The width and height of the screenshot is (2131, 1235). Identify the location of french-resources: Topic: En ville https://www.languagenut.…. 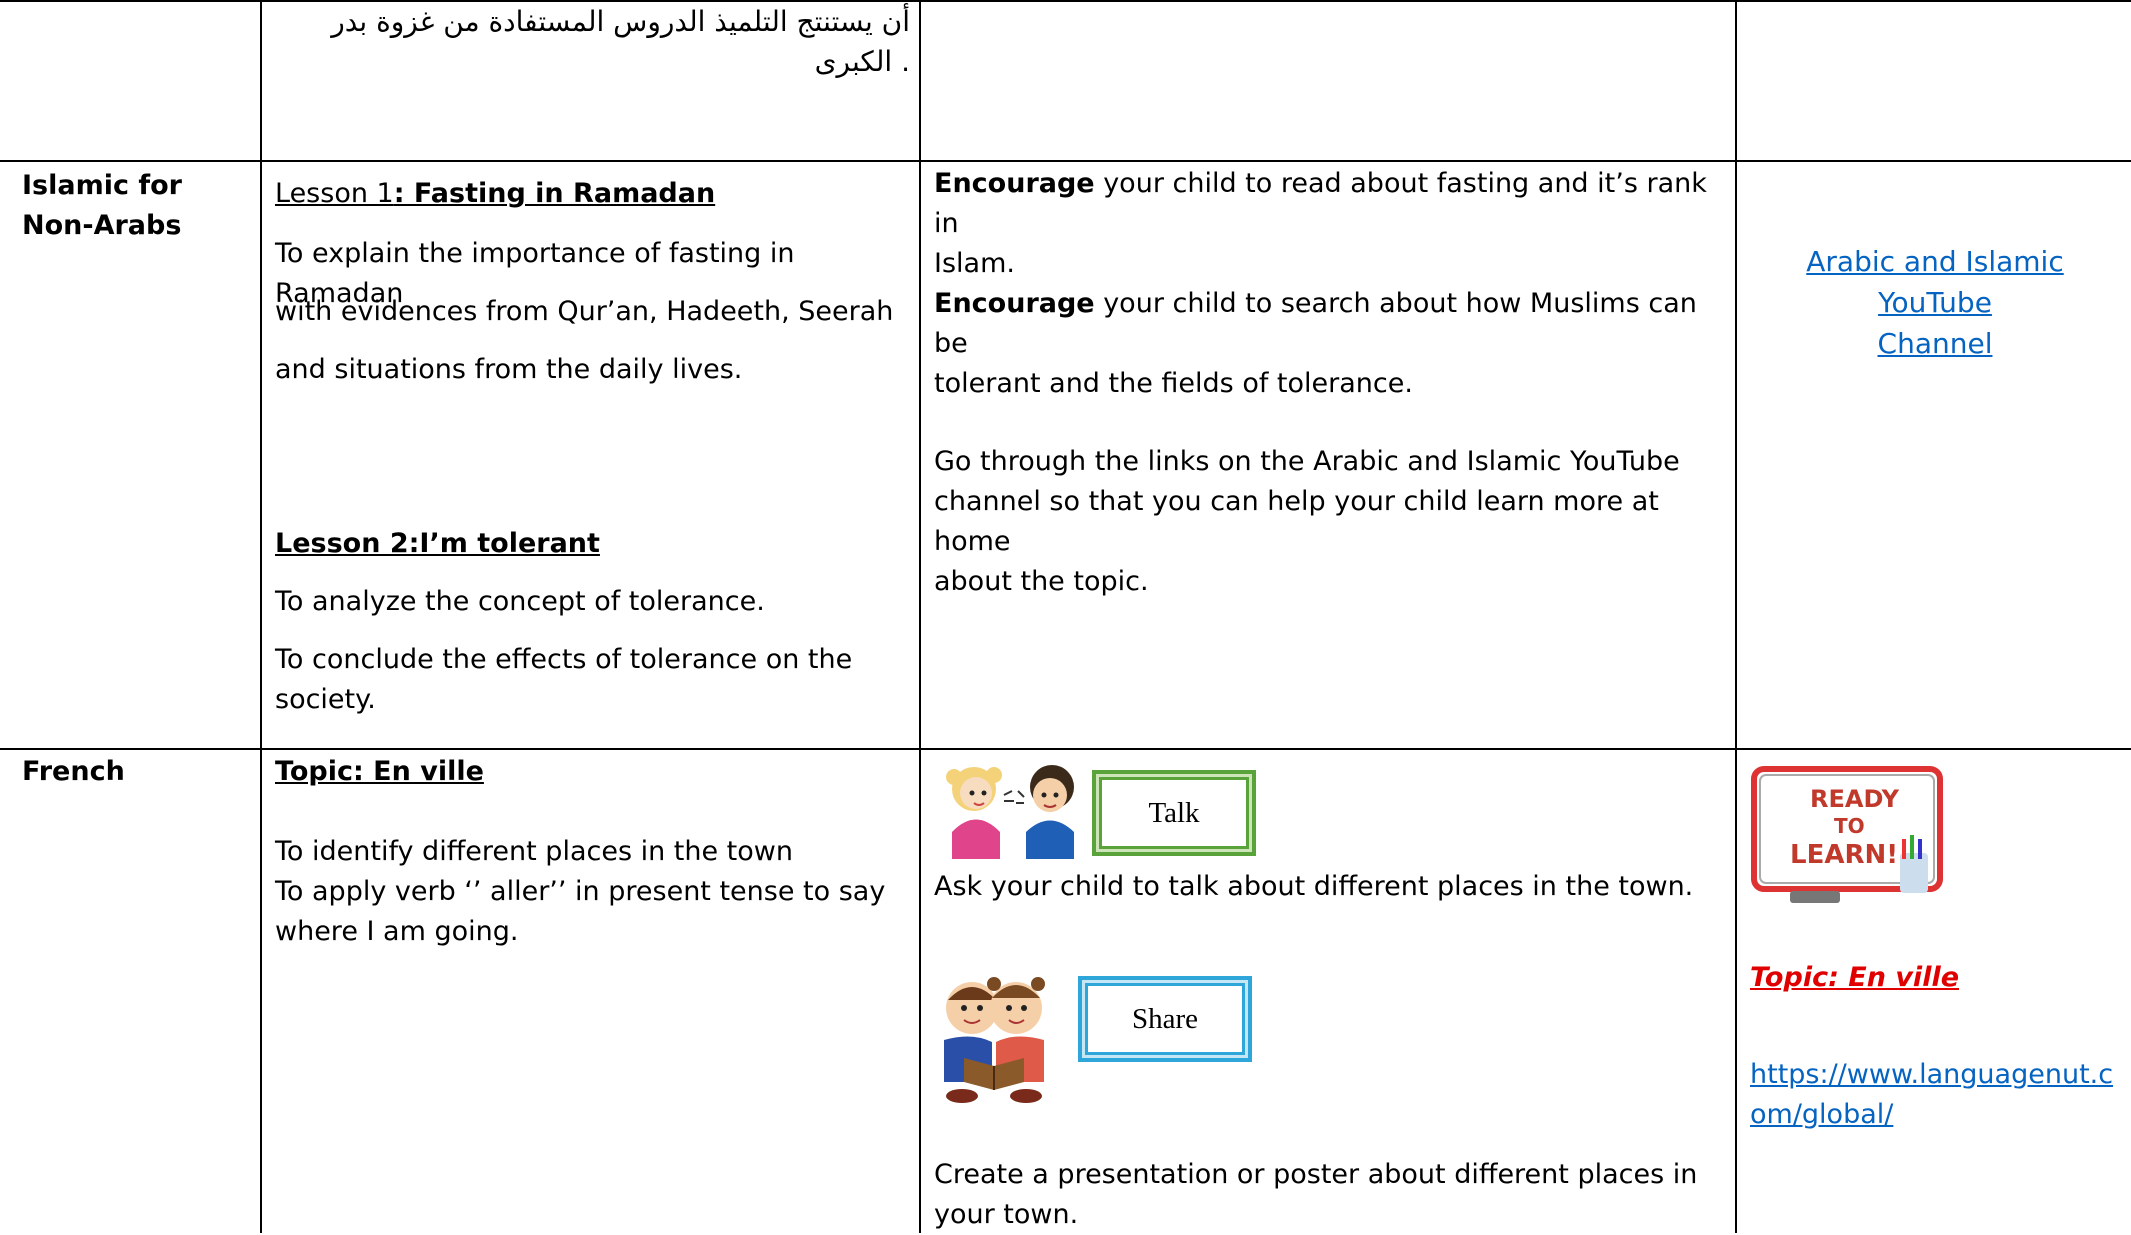
(1940, 1046).